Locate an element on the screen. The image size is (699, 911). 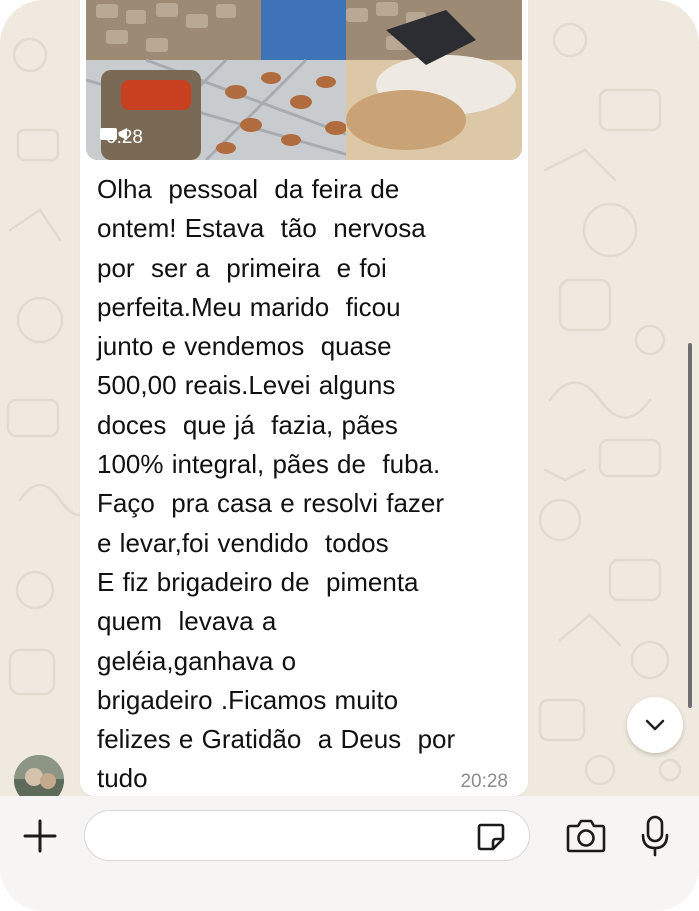
message-timestamp: 20:28 is located at coordinates (484, 781).